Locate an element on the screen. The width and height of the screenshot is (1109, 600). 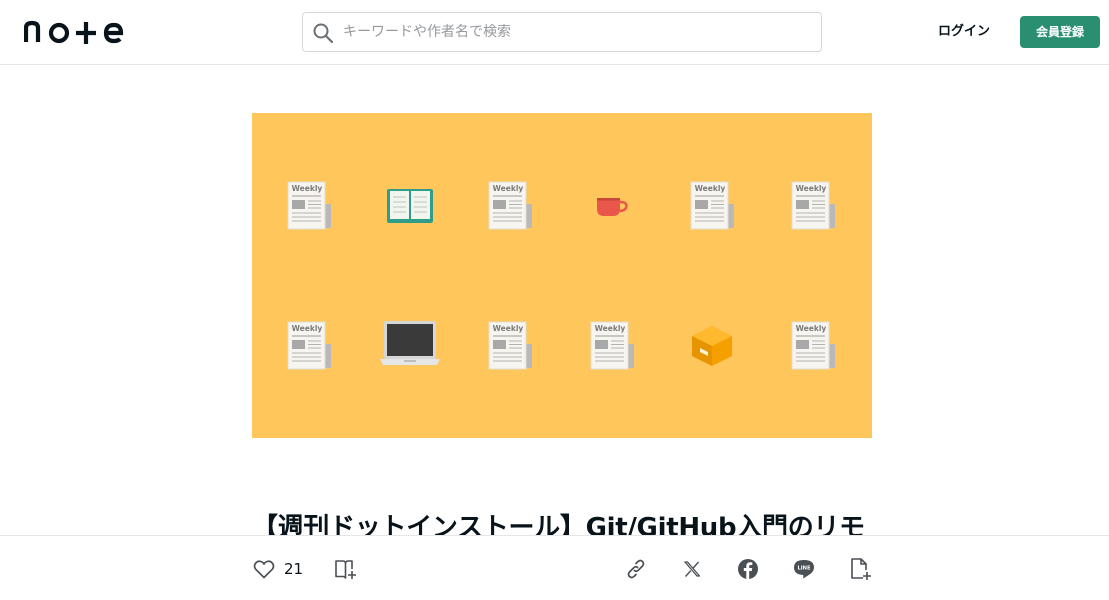
magazine-add-icon is located at coordinates (346, 569).